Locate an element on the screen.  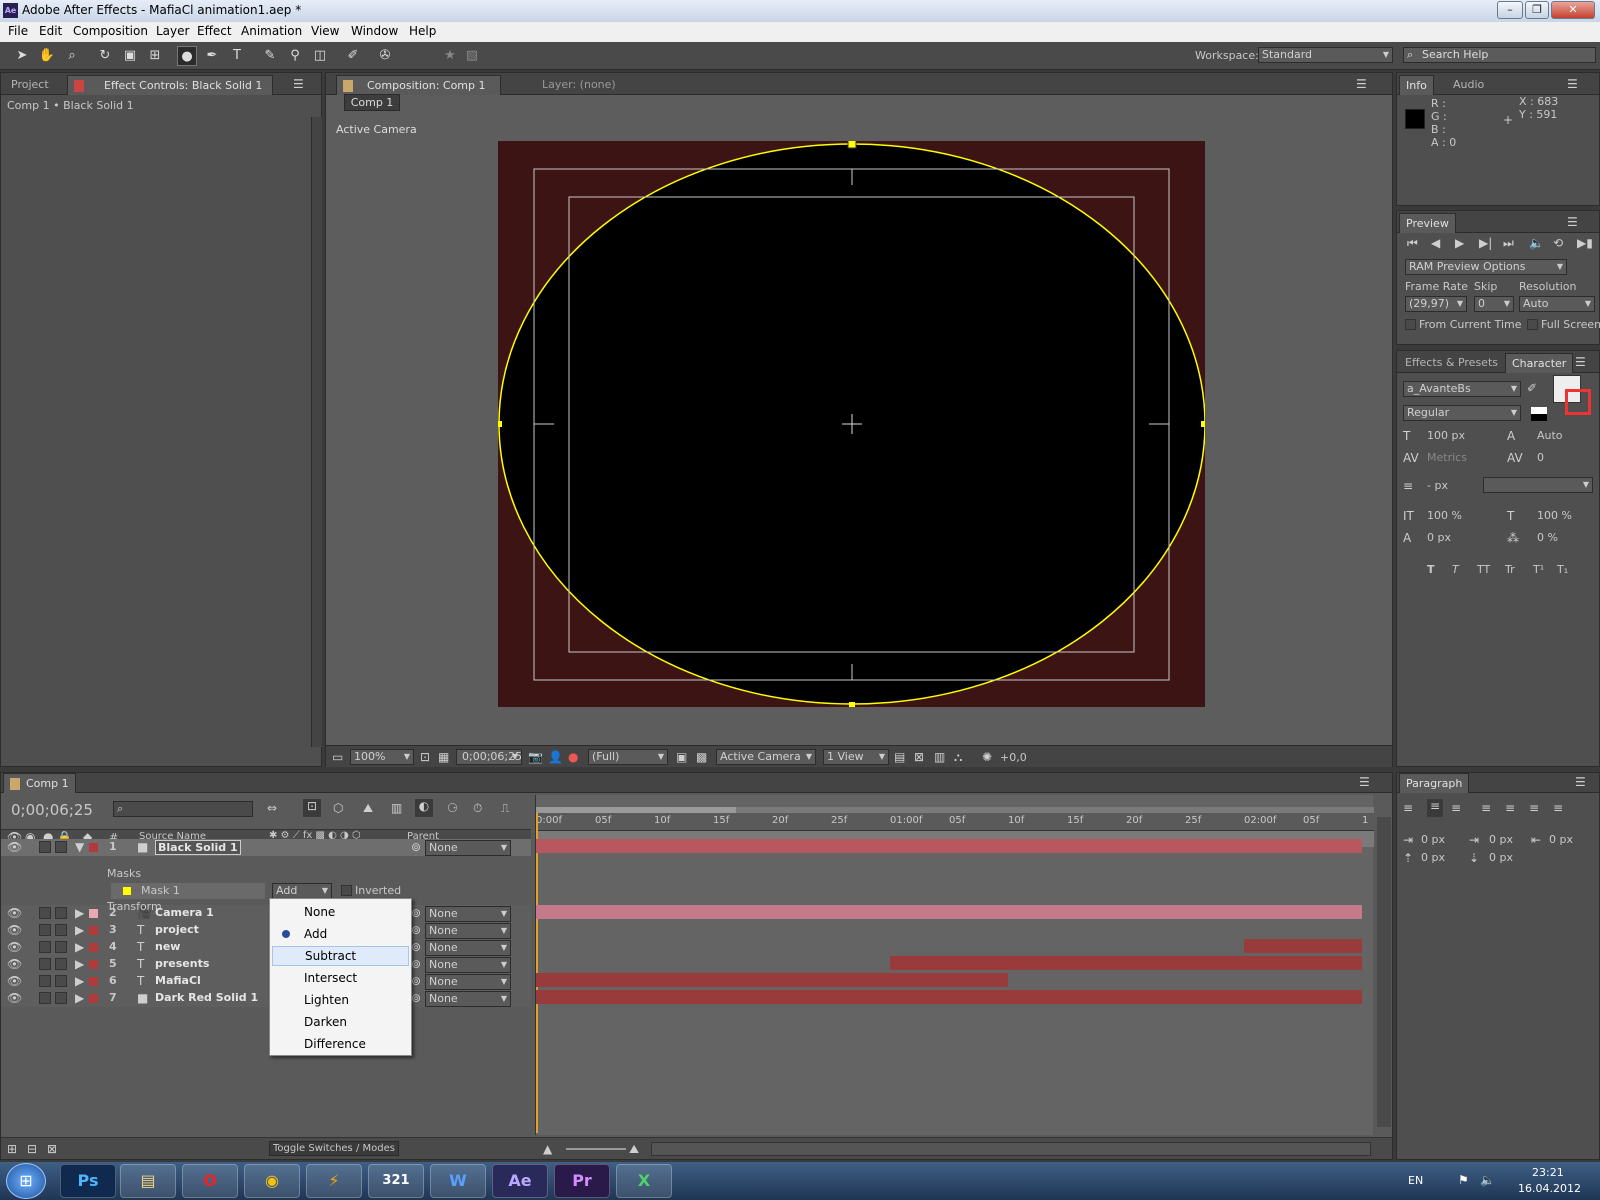
indent-first-value: 0 px is located at coordinates (1501, 839).